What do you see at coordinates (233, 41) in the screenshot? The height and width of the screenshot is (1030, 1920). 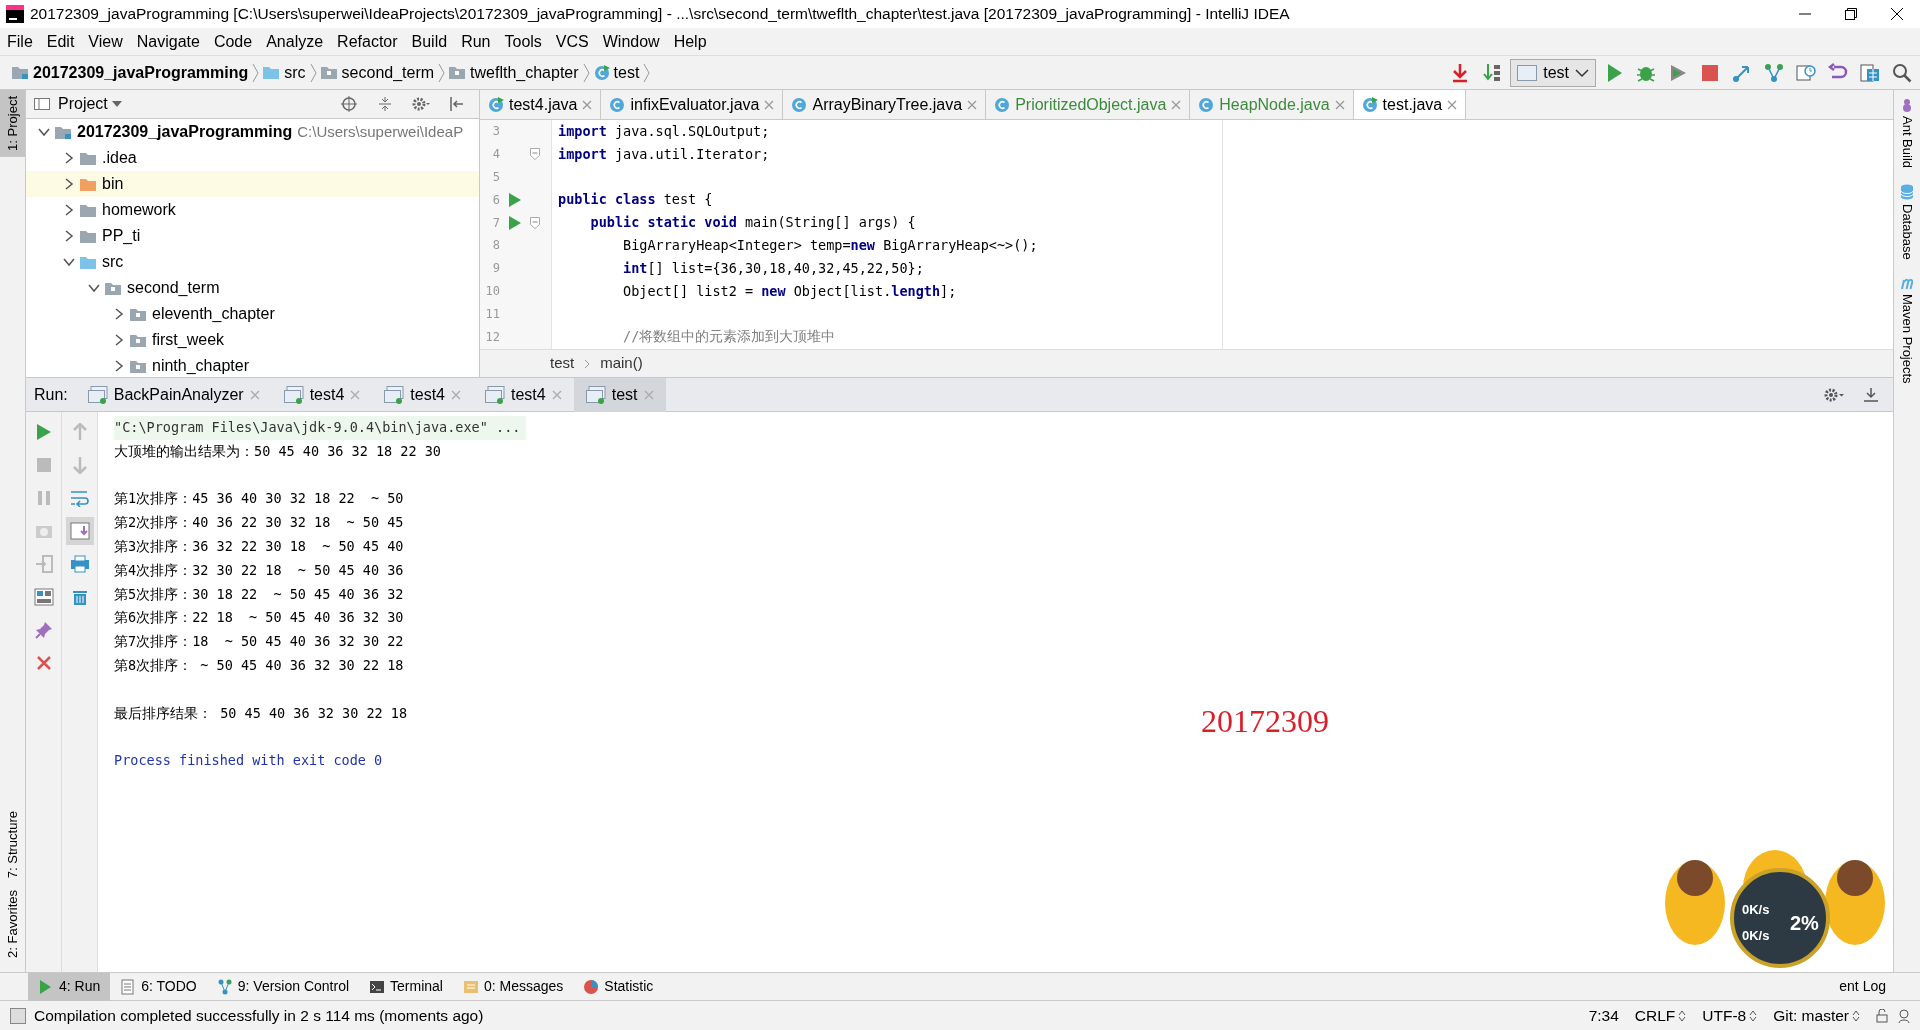 I see `menu-item: Code` at bounding box center [233, 41].